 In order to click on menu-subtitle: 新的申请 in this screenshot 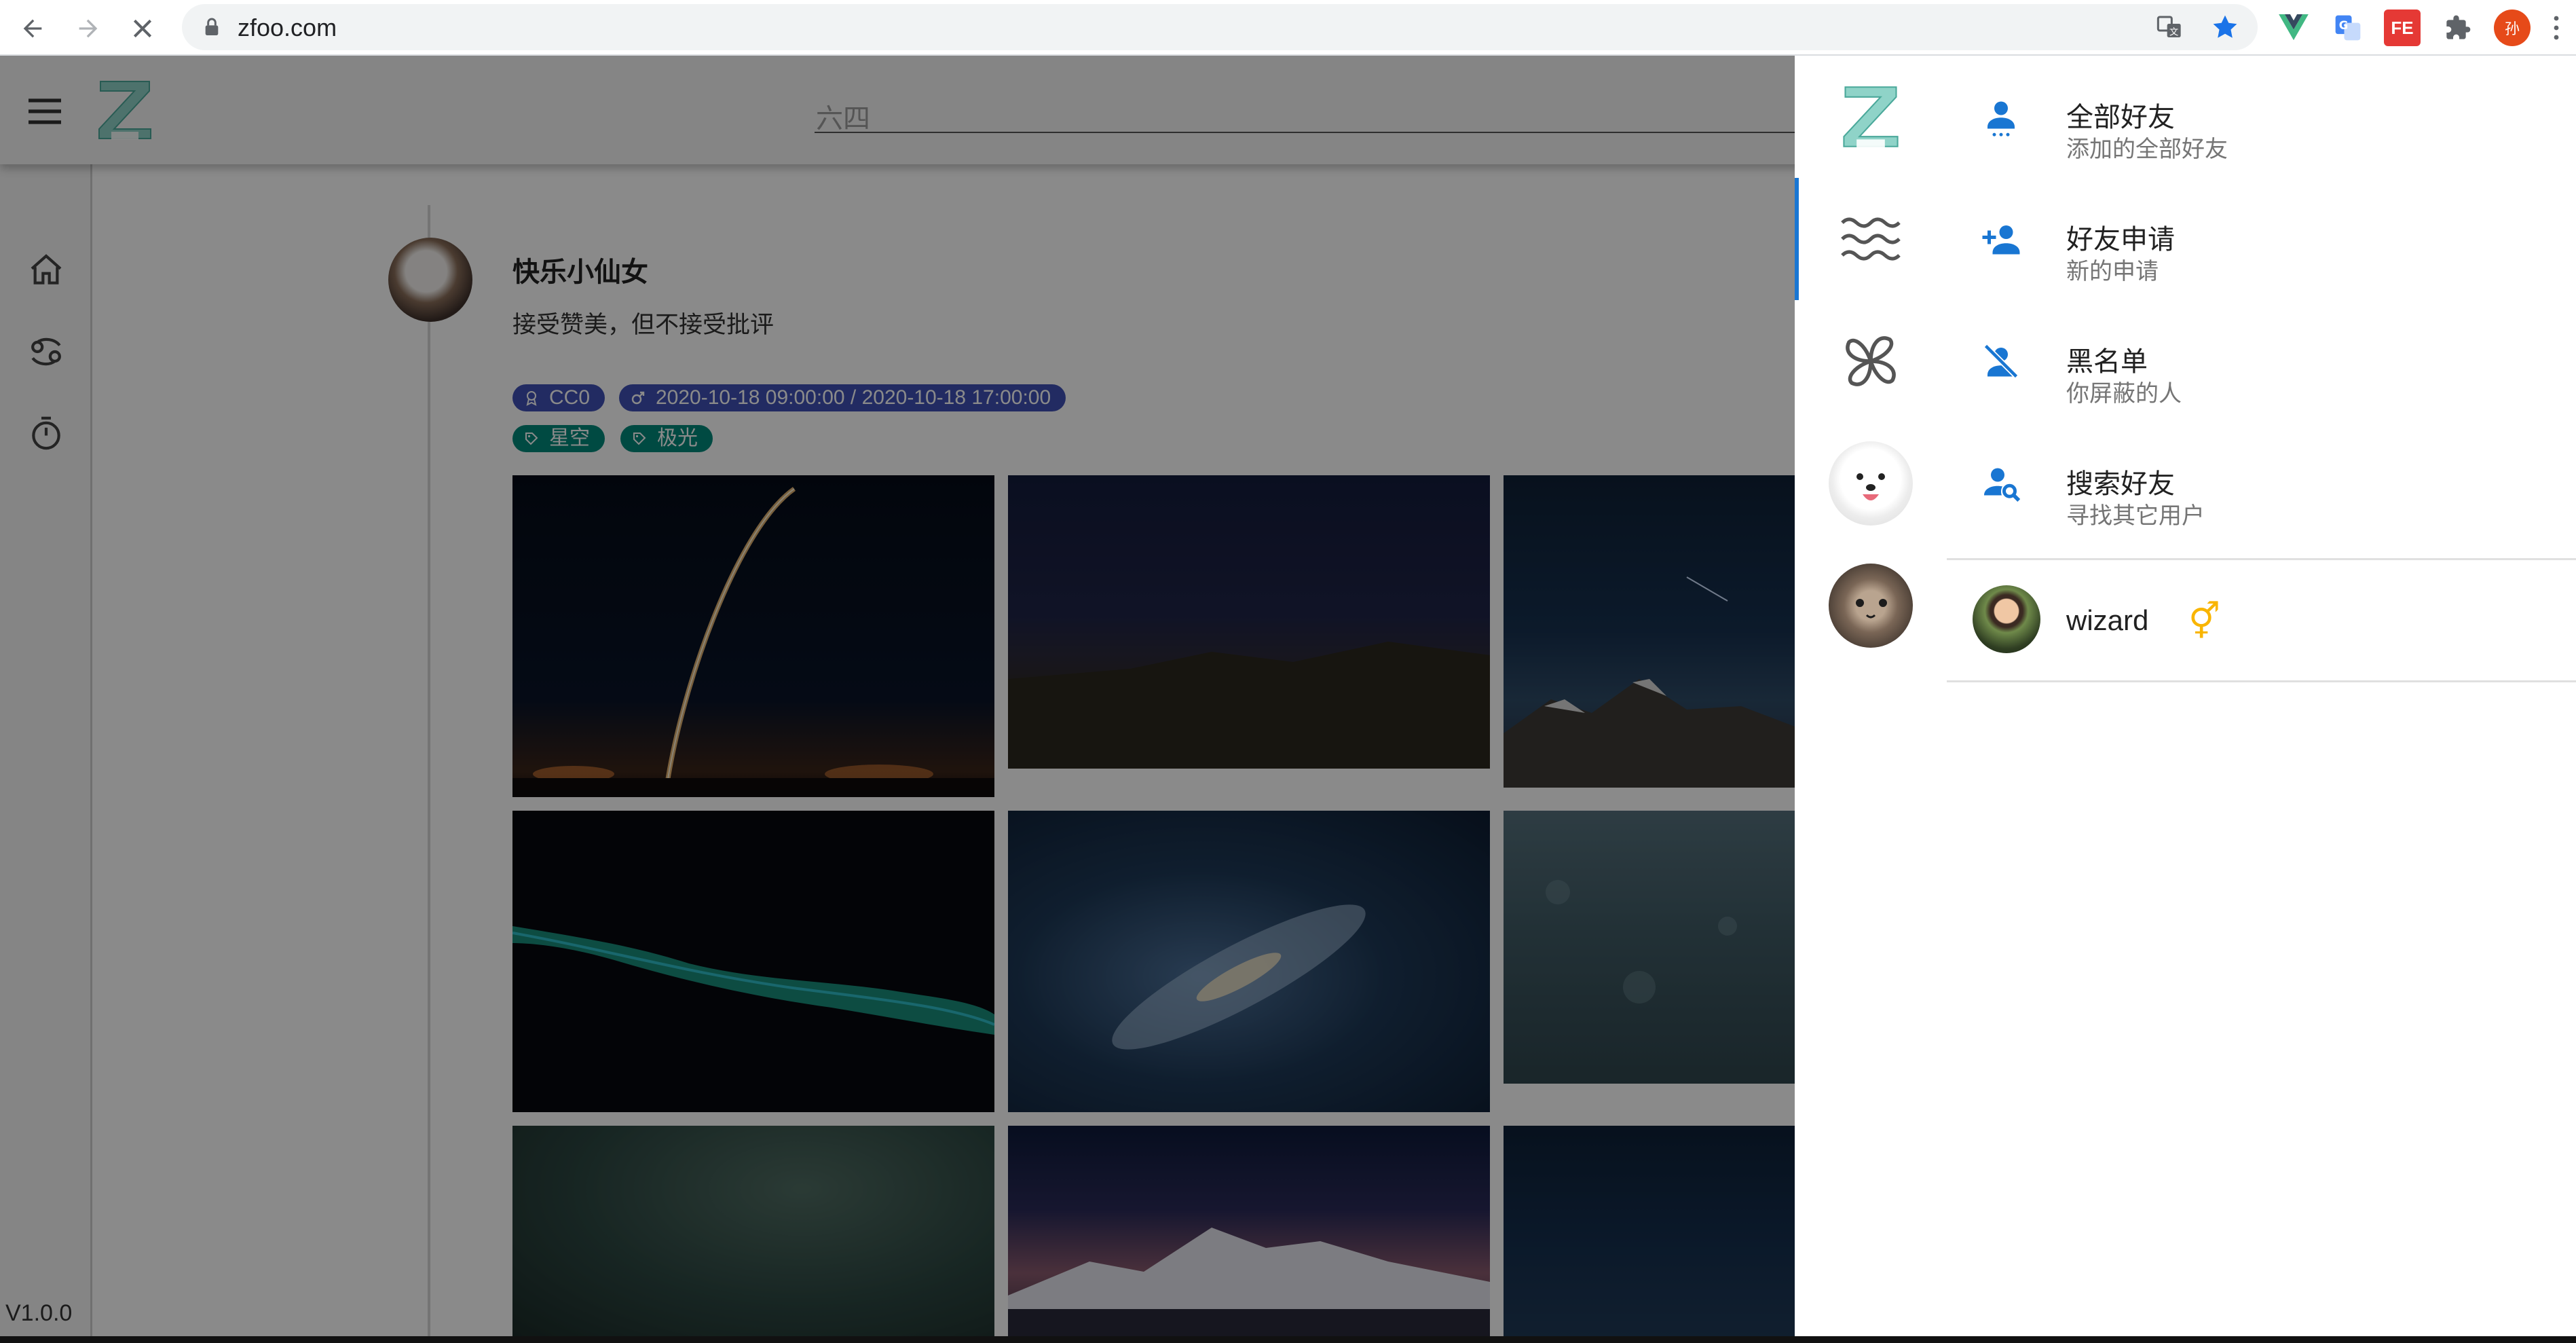, I will do `click(2113, 271)`.